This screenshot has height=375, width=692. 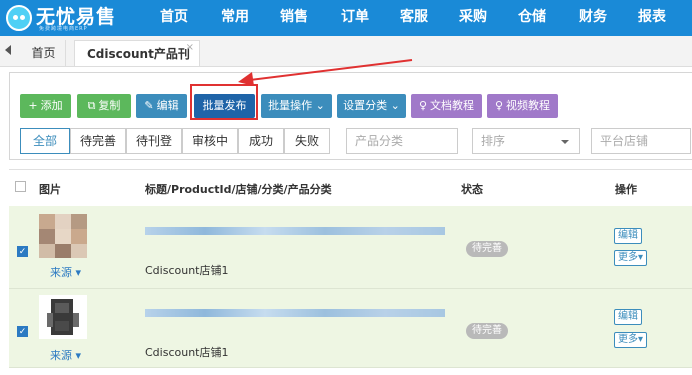 What do you see at coordinates (350, 188) in the screenshot?
I see `table-header: 图片 标题/ProductId/店铺/分类/产品分类 状态 操作` at bounding box center [350, 188].